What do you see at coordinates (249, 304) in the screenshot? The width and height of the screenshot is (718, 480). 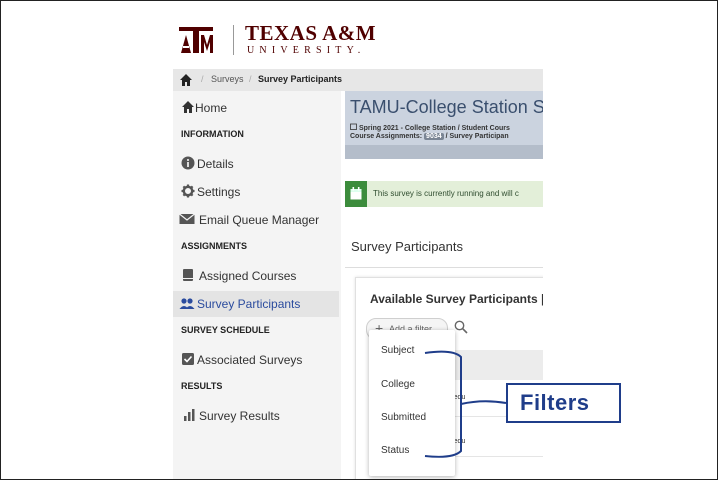 I see `sidebar-item-label: Survey Participants` at bounding box center [249, 304].